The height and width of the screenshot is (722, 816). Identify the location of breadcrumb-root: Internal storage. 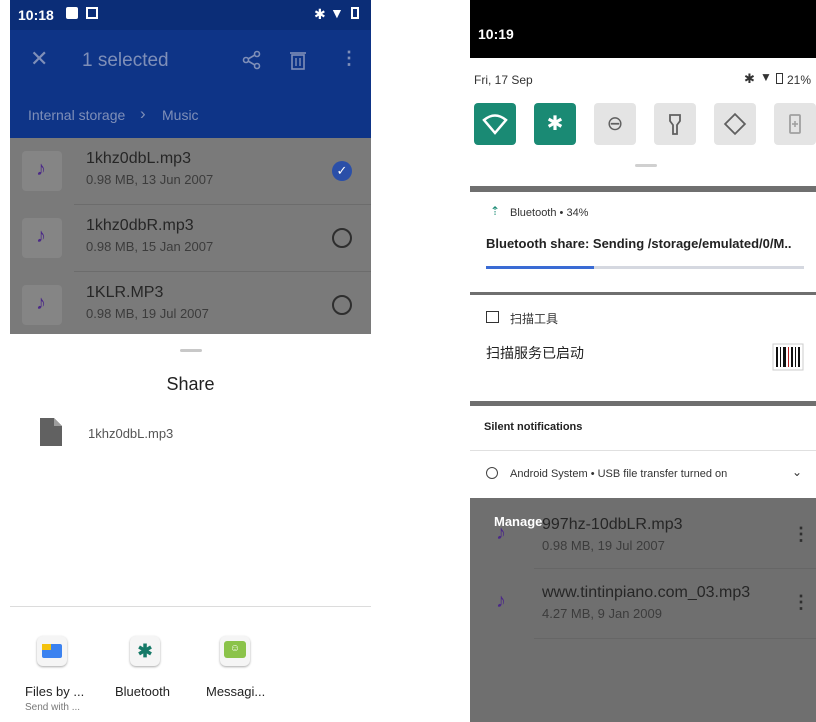
(76, 115).